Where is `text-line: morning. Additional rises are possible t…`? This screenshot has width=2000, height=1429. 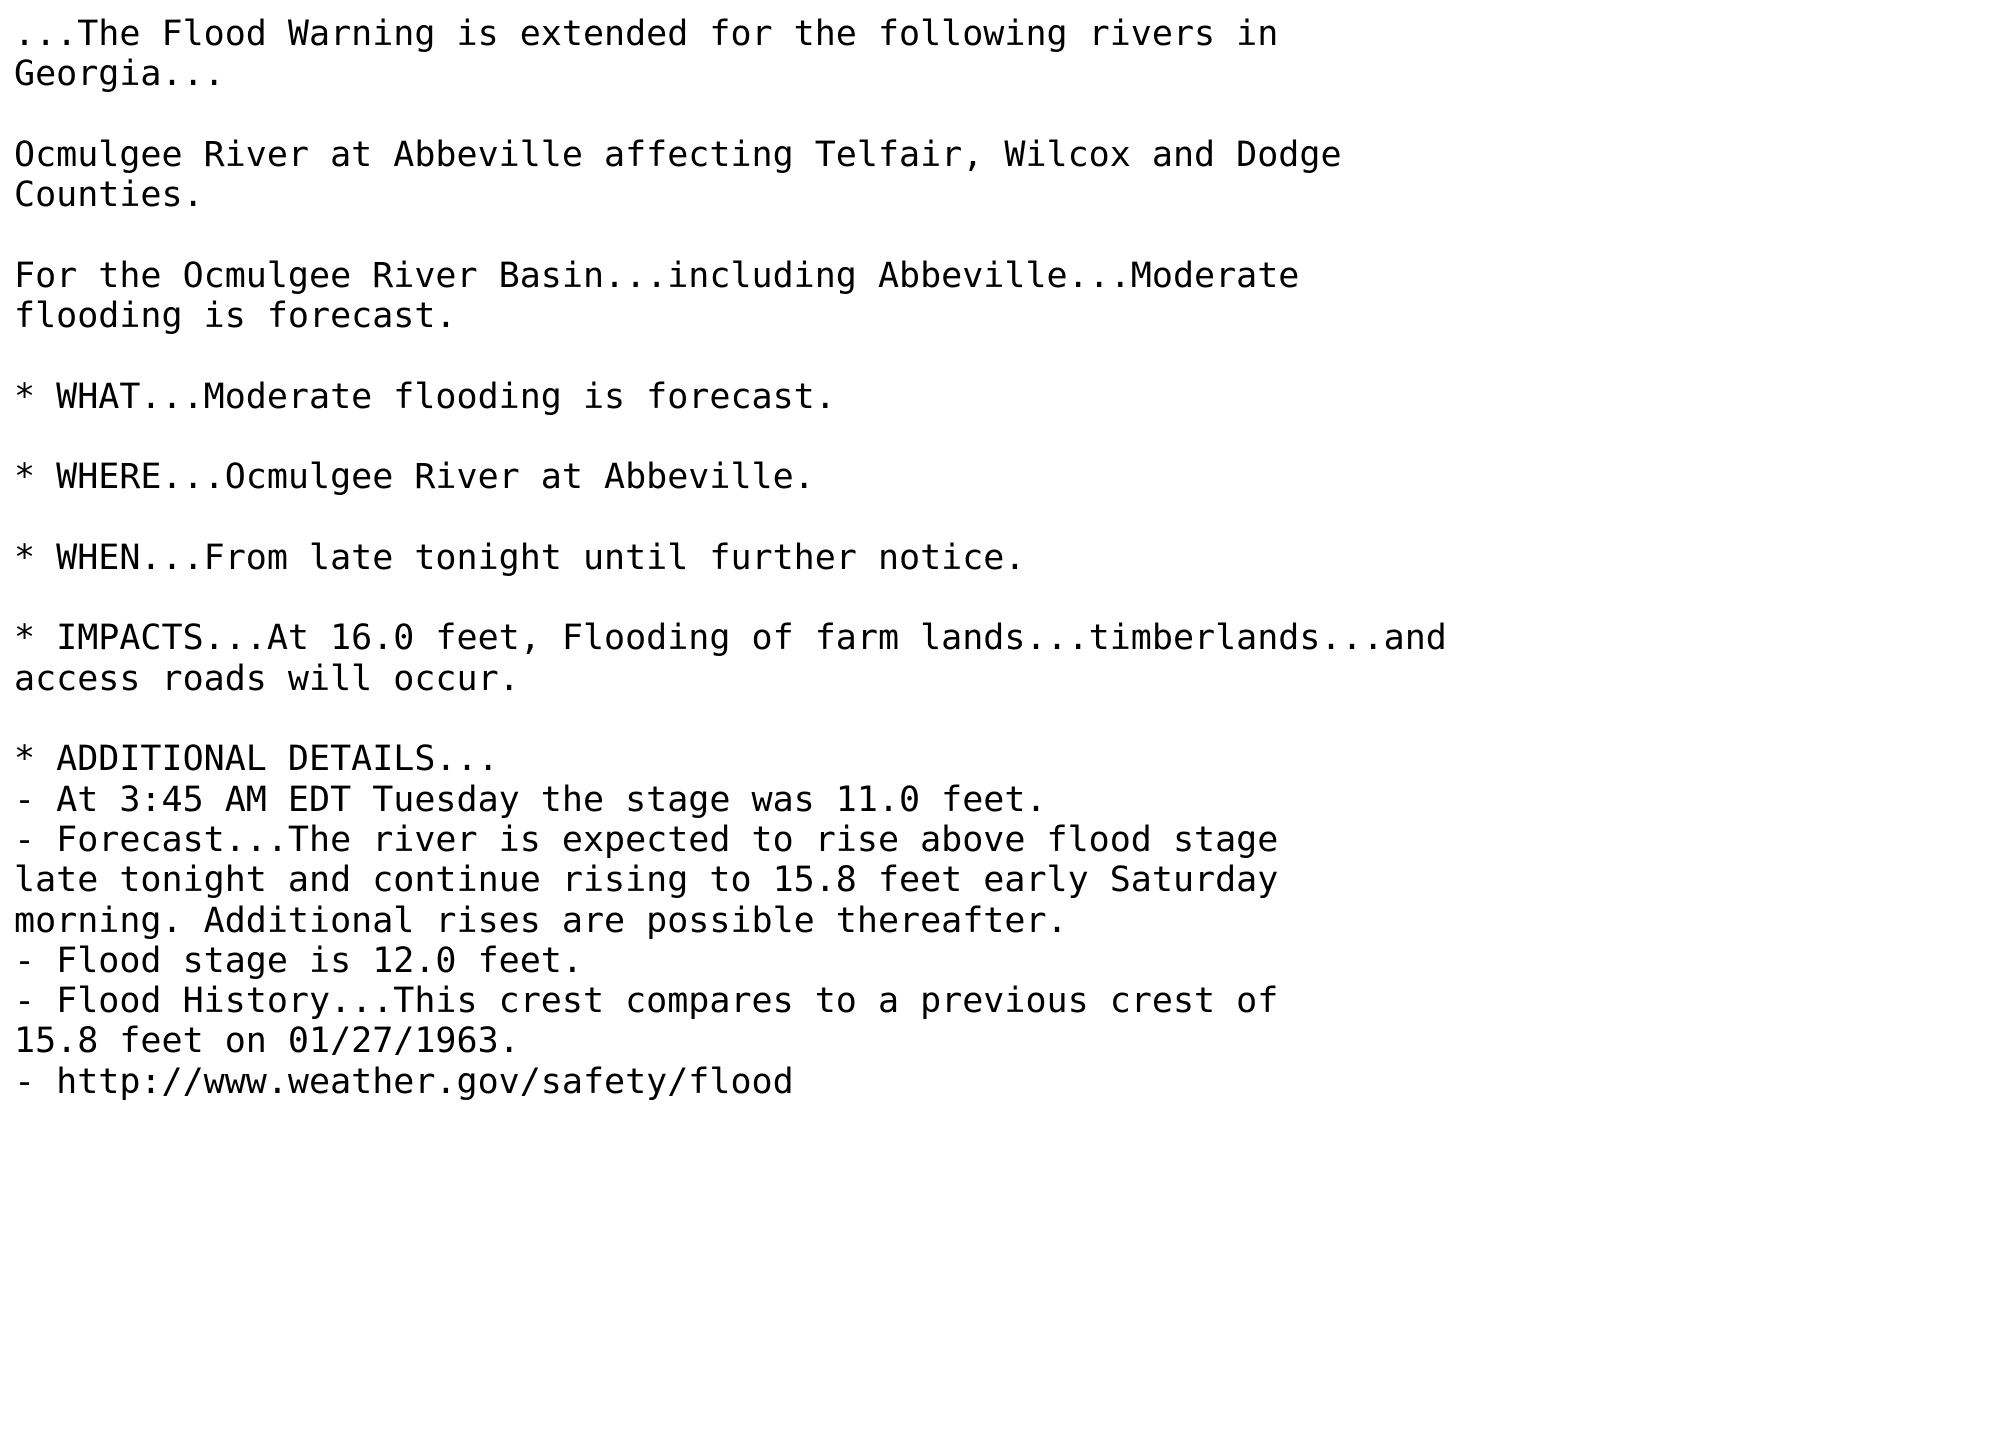
text-line: morning. Additional rises are possible t… is located at coordinates (541, 920).